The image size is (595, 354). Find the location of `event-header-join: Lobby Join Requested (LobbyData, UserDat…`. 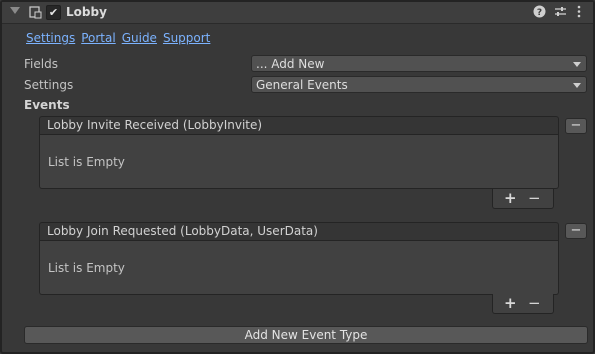

event-header-join: Lobby Join Requested (LobbyData, UserDat… is located at coordinates (299, 231).